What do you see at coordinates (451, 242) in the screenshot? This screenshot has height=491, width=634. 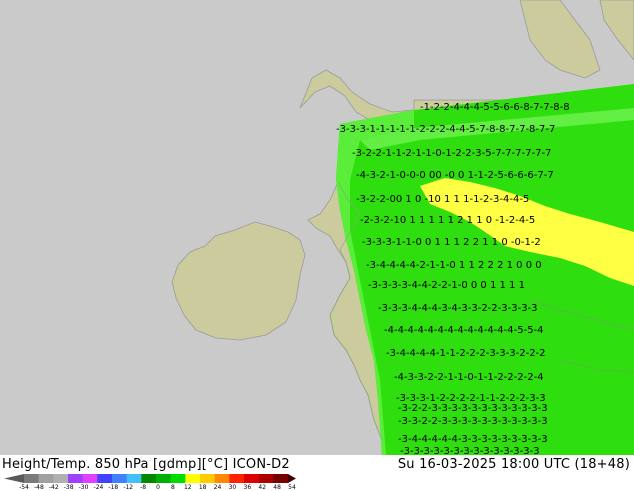 I see `contour-row: -3-3-3-1-1-0 0 1 1 1 2 2 1 1 0 -0-1-2` at bounding box center [451, 242].